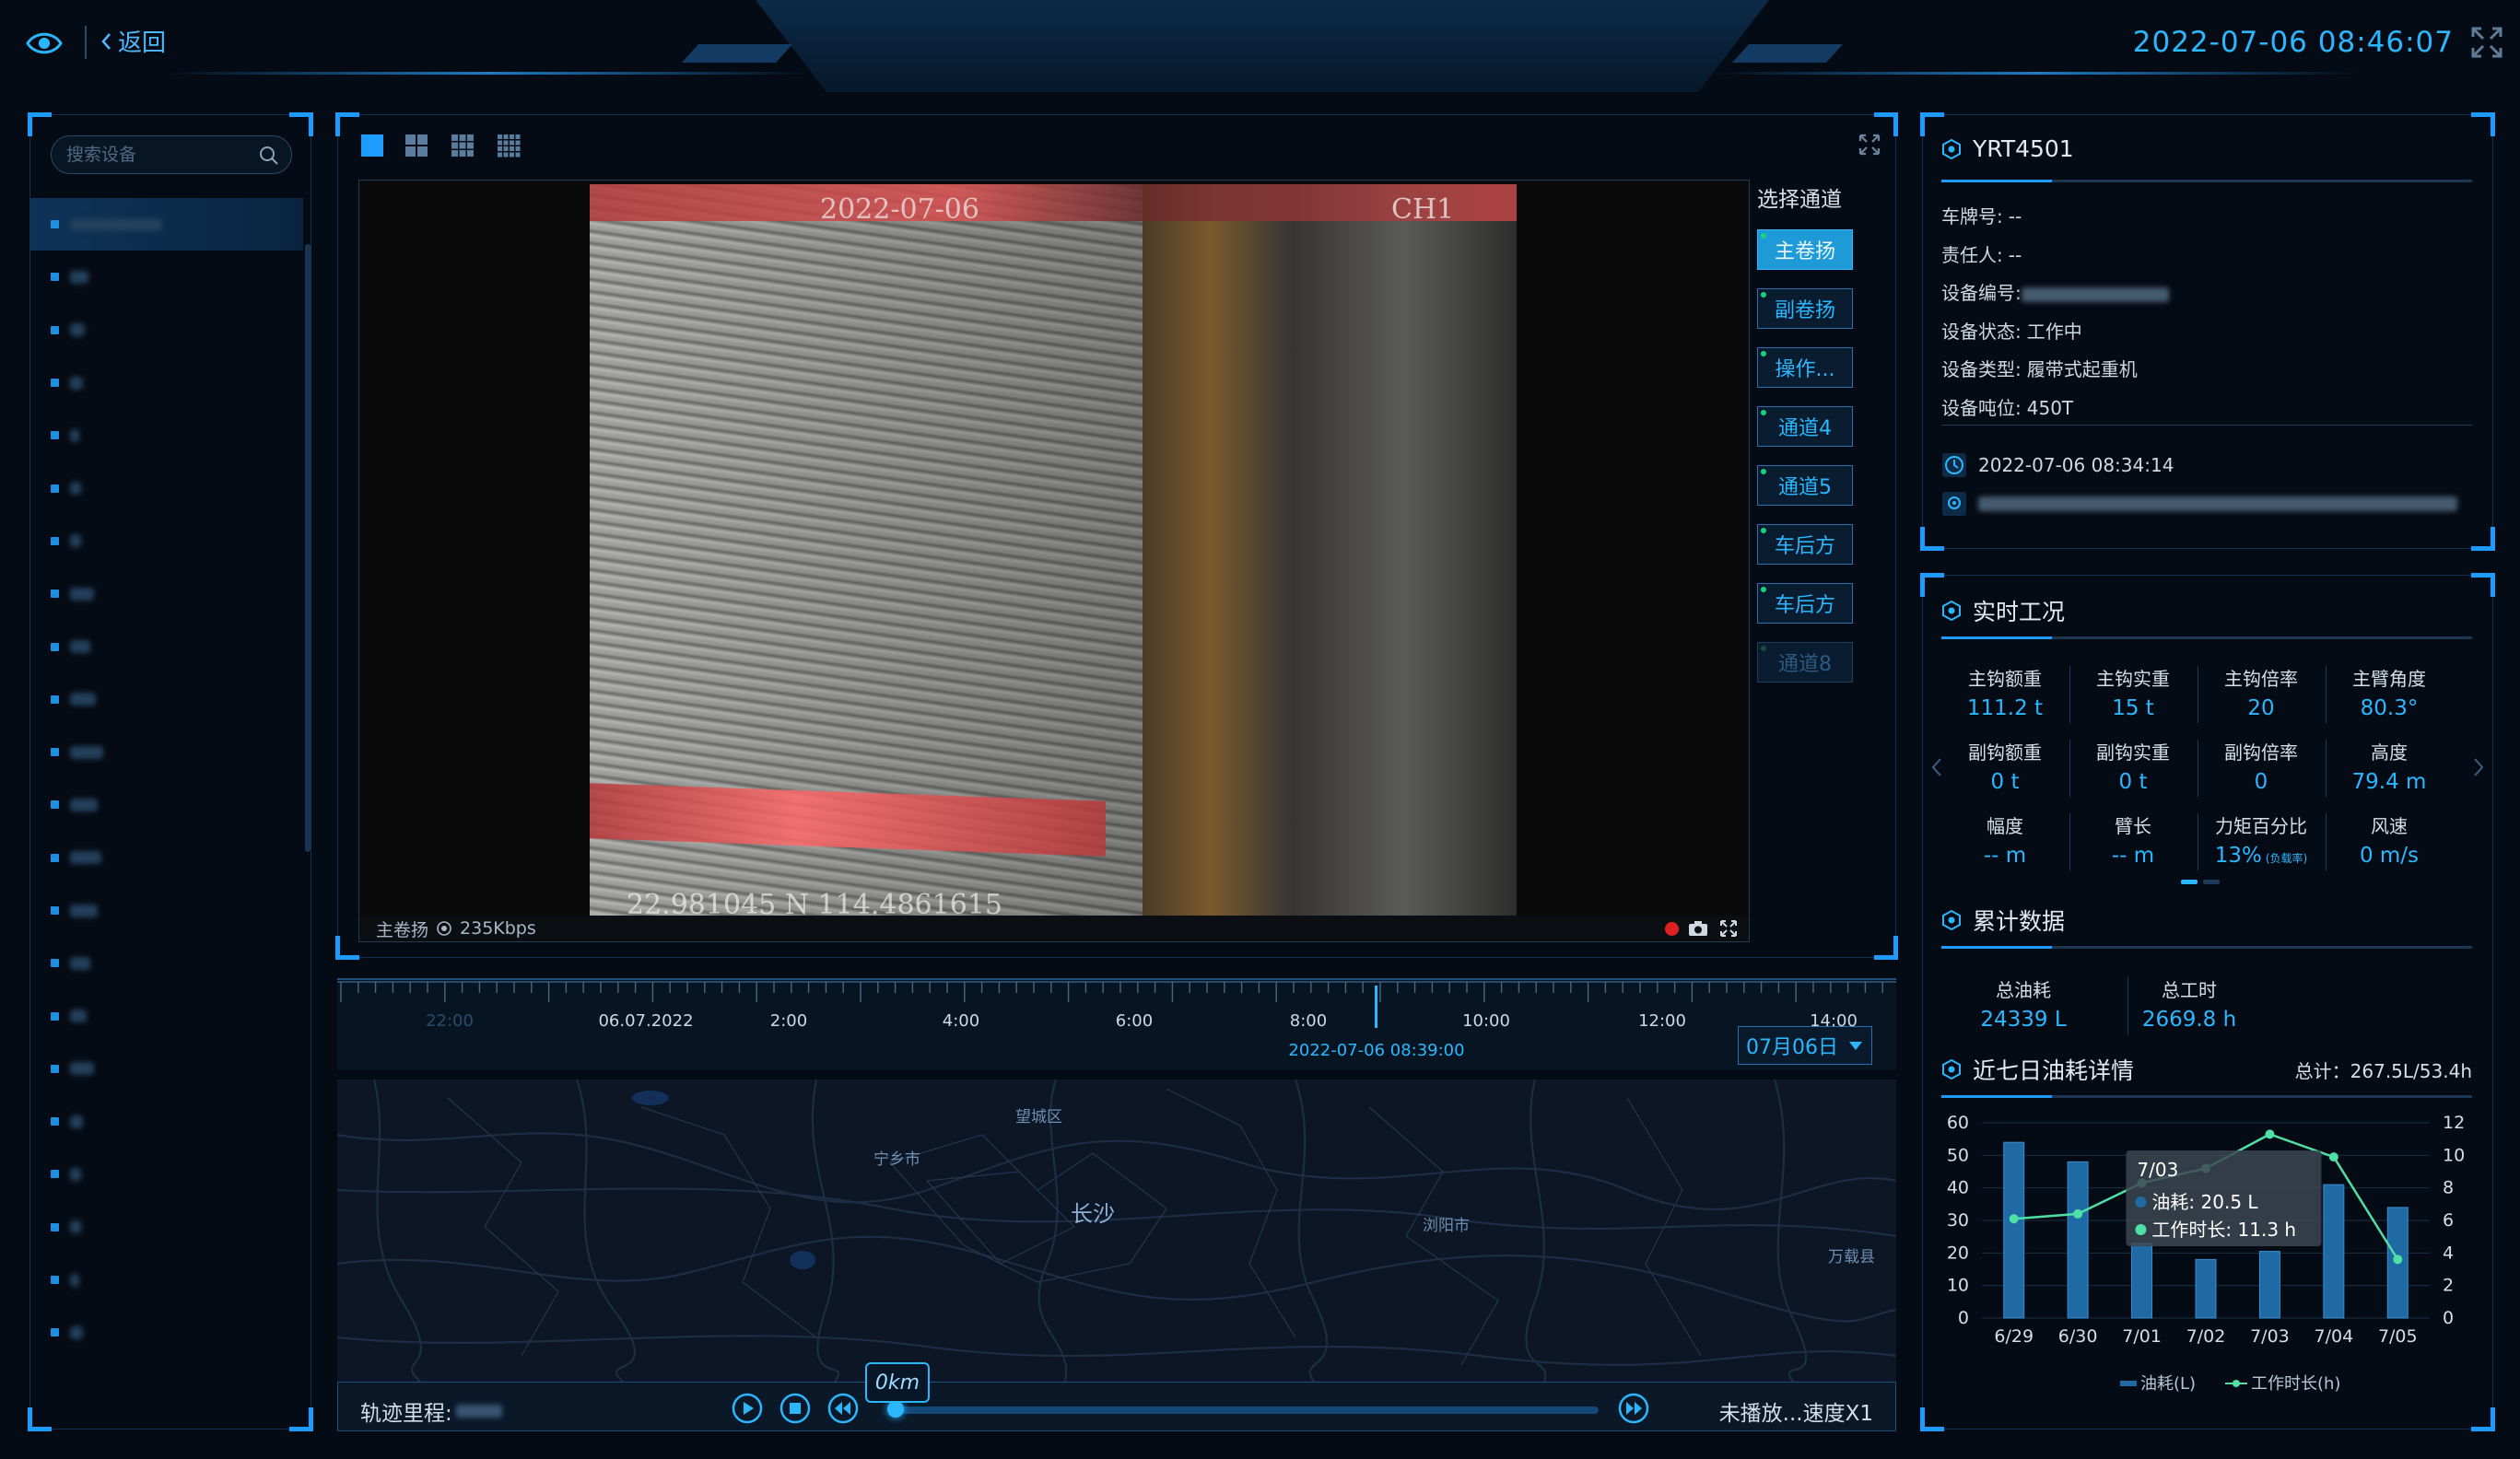 The height and width of the screenshot is (1459, 2520). I want to click on layout-9-icon, so click(463, 146).